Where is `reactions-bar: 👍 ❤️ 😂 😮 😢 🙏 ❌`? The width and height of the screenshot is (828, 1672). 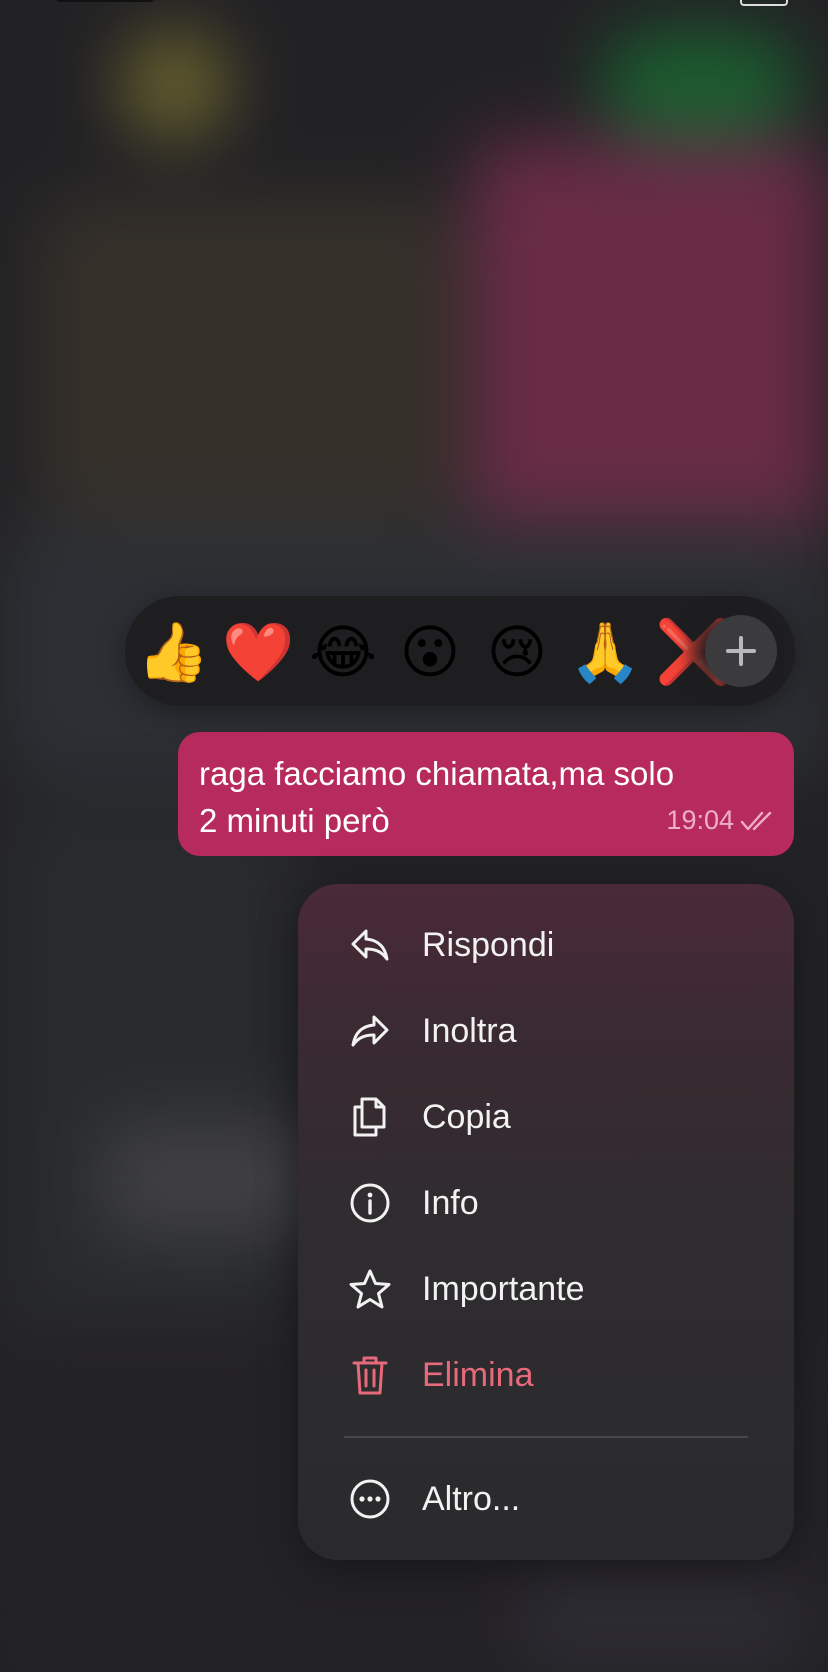 reactions-bar: 👍 ❤️ 😂 😮 😢 🙏 ❌ is located at coordinates (460, 651).